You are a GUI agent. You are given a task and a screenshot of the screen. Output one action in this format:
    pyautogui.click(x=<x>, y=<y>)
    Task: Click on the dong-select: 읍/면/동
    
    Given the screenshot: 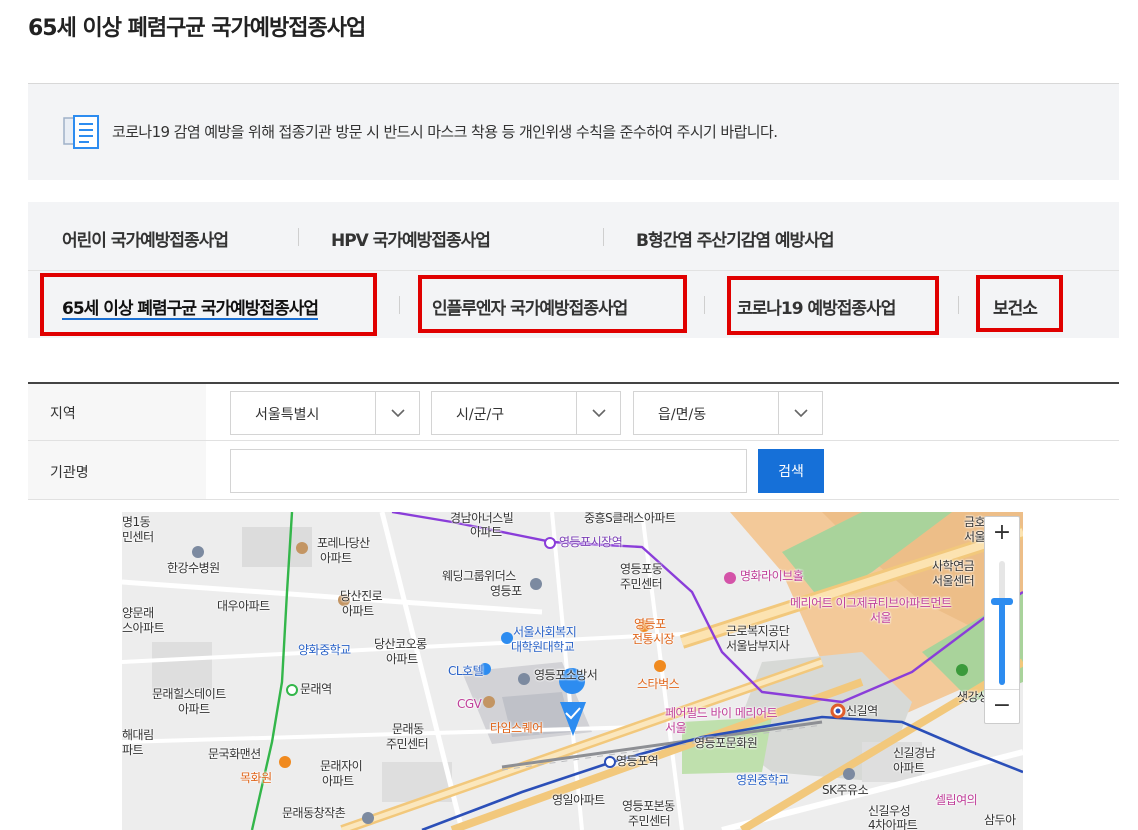 What is the action you would take?
    pyautogui.click(x=728, y=413)
    